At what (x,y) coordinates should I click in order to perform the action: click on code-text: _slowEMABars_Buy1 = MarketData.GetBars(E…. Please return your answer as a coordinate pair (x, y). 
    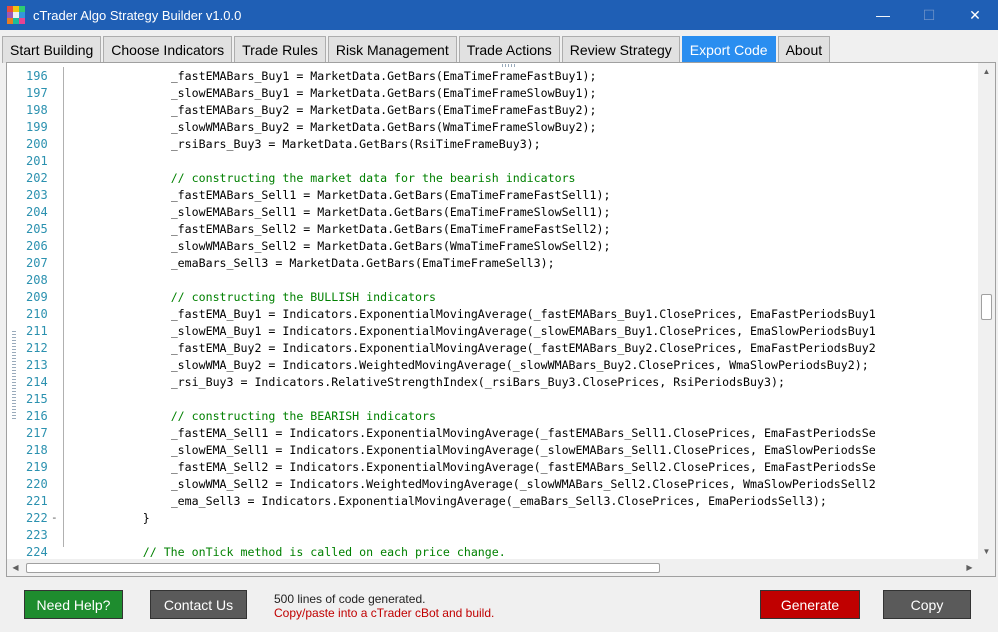
    Looking at the image, I should click on (383, 92).